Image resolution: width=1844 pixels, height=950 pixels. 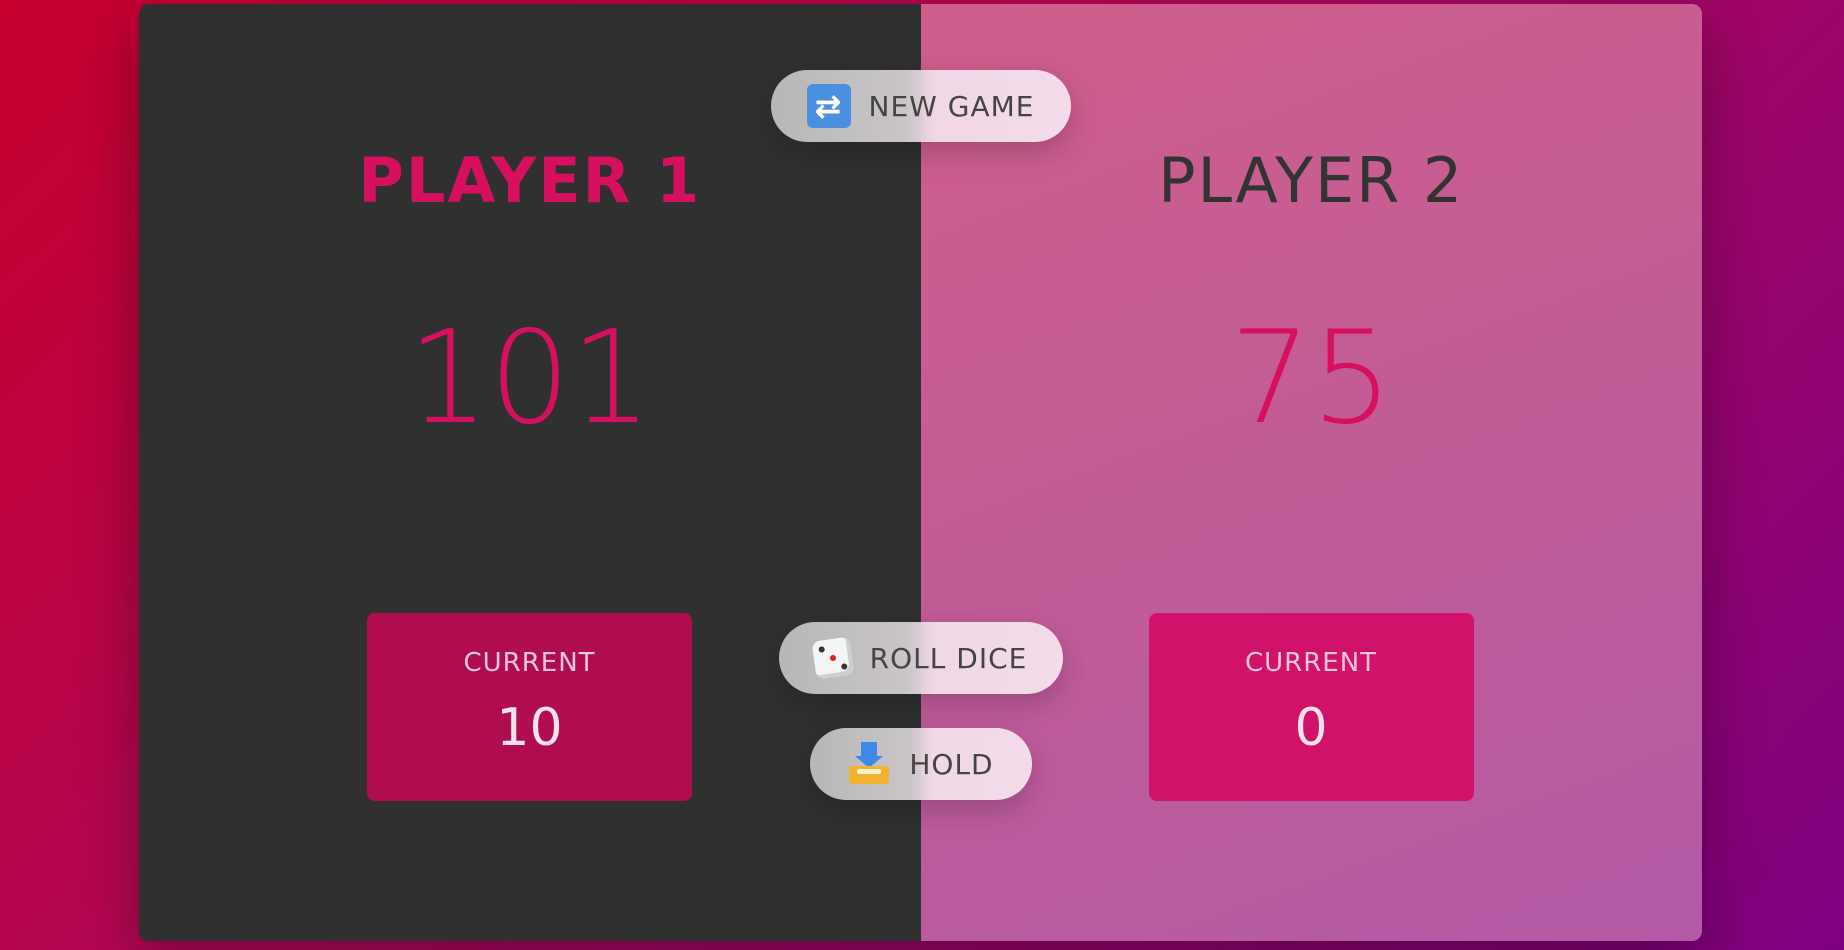 I want to click on player-1-name: PLAYER 1, so click(x=530, y=180).